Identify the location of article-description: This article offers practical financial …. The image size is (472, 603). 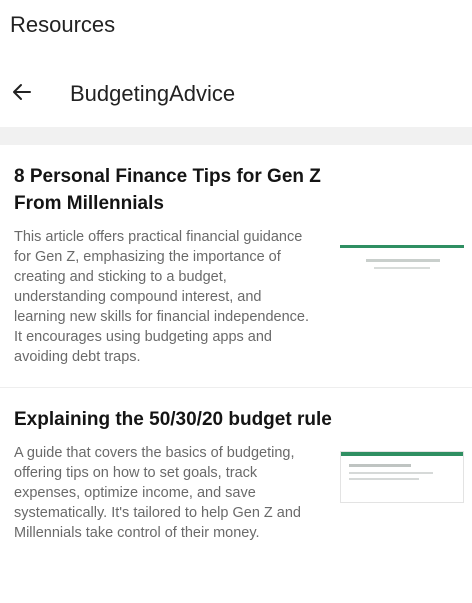
(162, 297).